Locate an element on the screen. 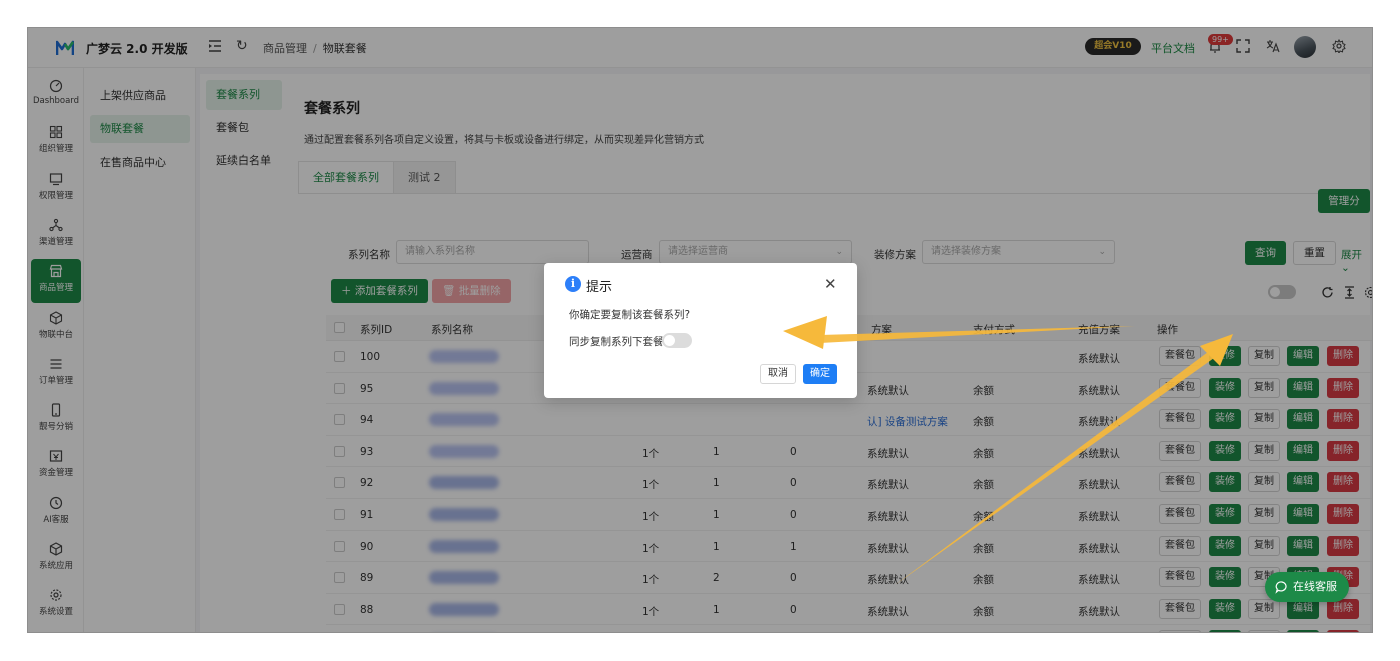 This screenshot has width=1400, height=661. close-icon: ✕ is located at coordinates (830, 284).